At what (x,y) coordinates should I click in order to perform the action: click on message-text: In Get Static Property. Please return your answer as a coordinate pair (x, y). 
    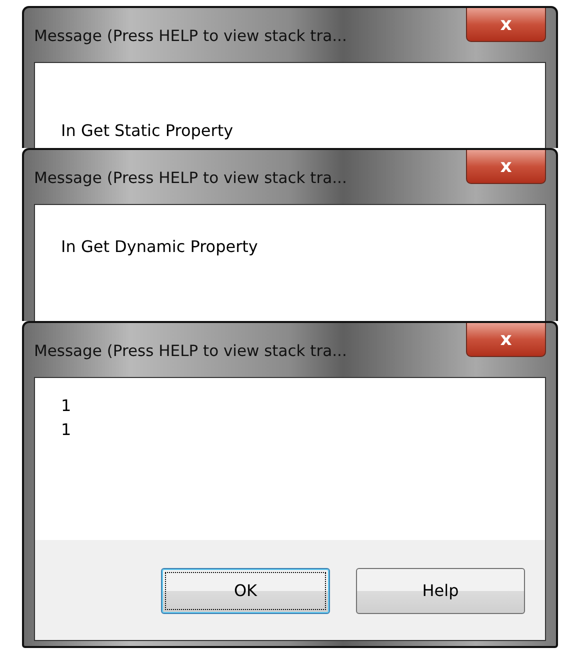
    Looking at the image, I should click on (147, 131).